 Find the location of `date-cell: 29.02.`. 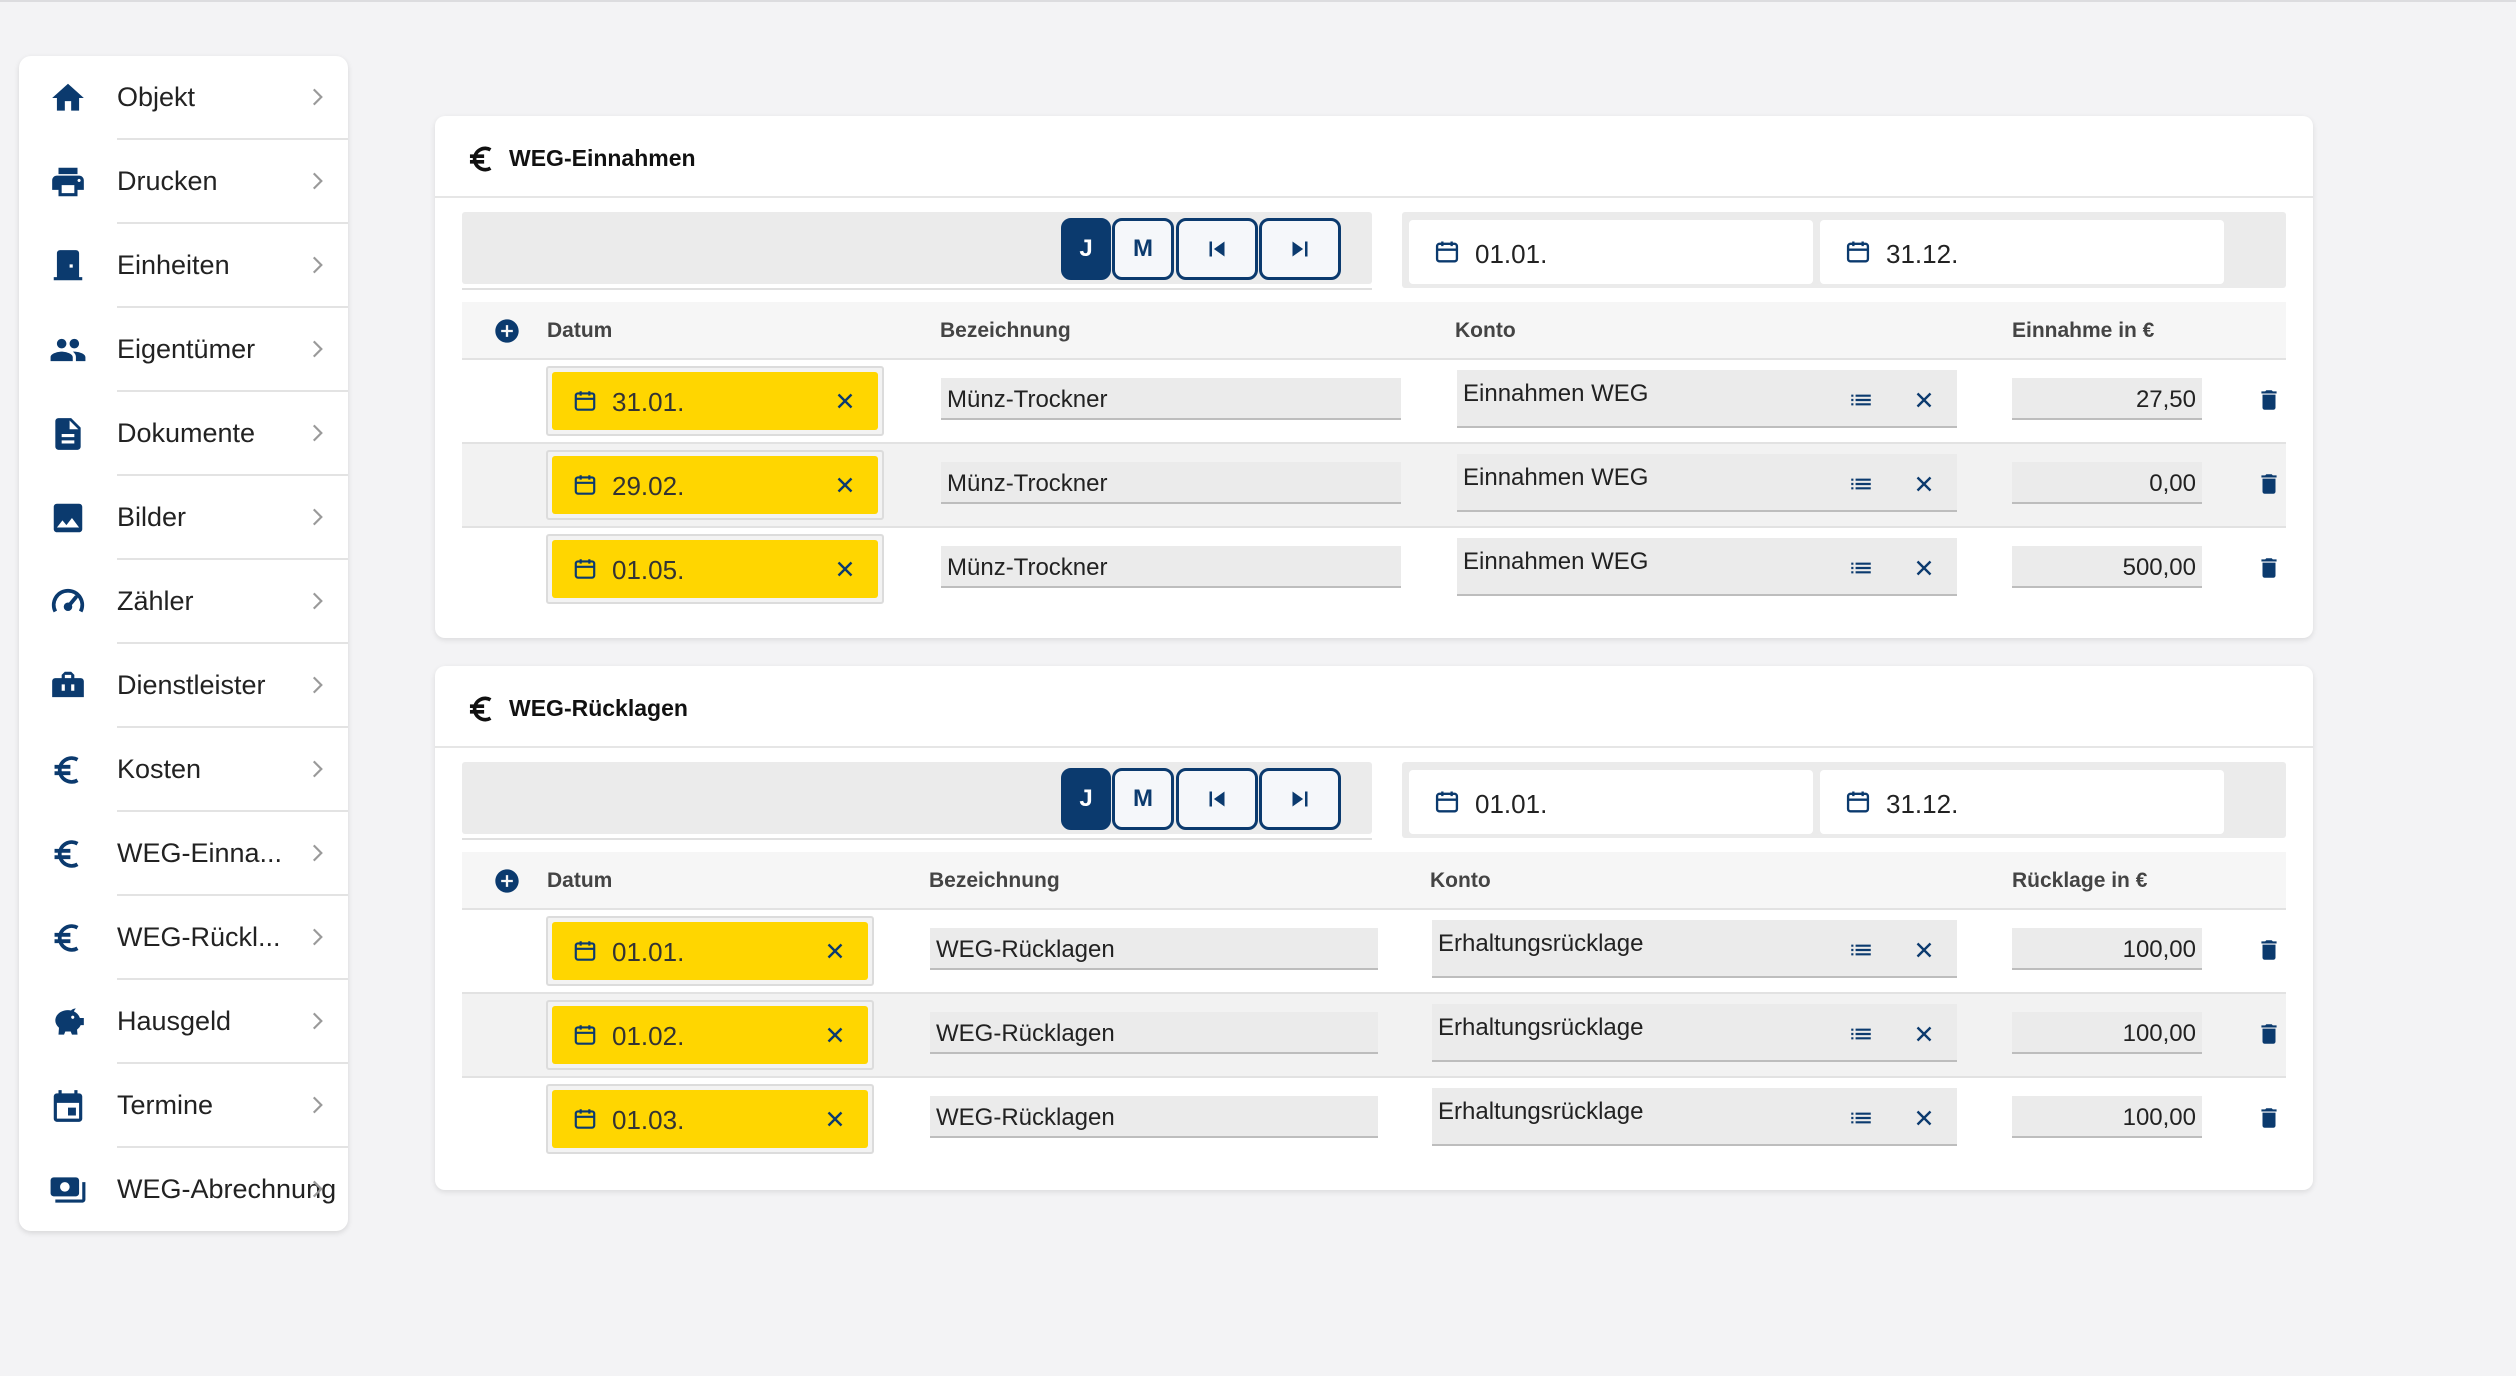

date-cell: 29.02. is located at coordinates (715, 485).